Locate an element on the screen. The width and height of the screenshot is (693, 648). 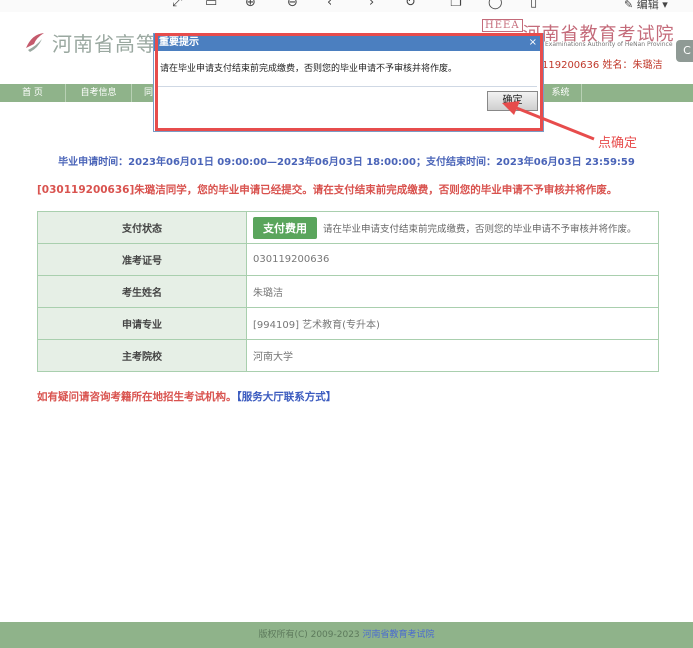
row-label: 支付状态 is located at coordinates (142, 227).